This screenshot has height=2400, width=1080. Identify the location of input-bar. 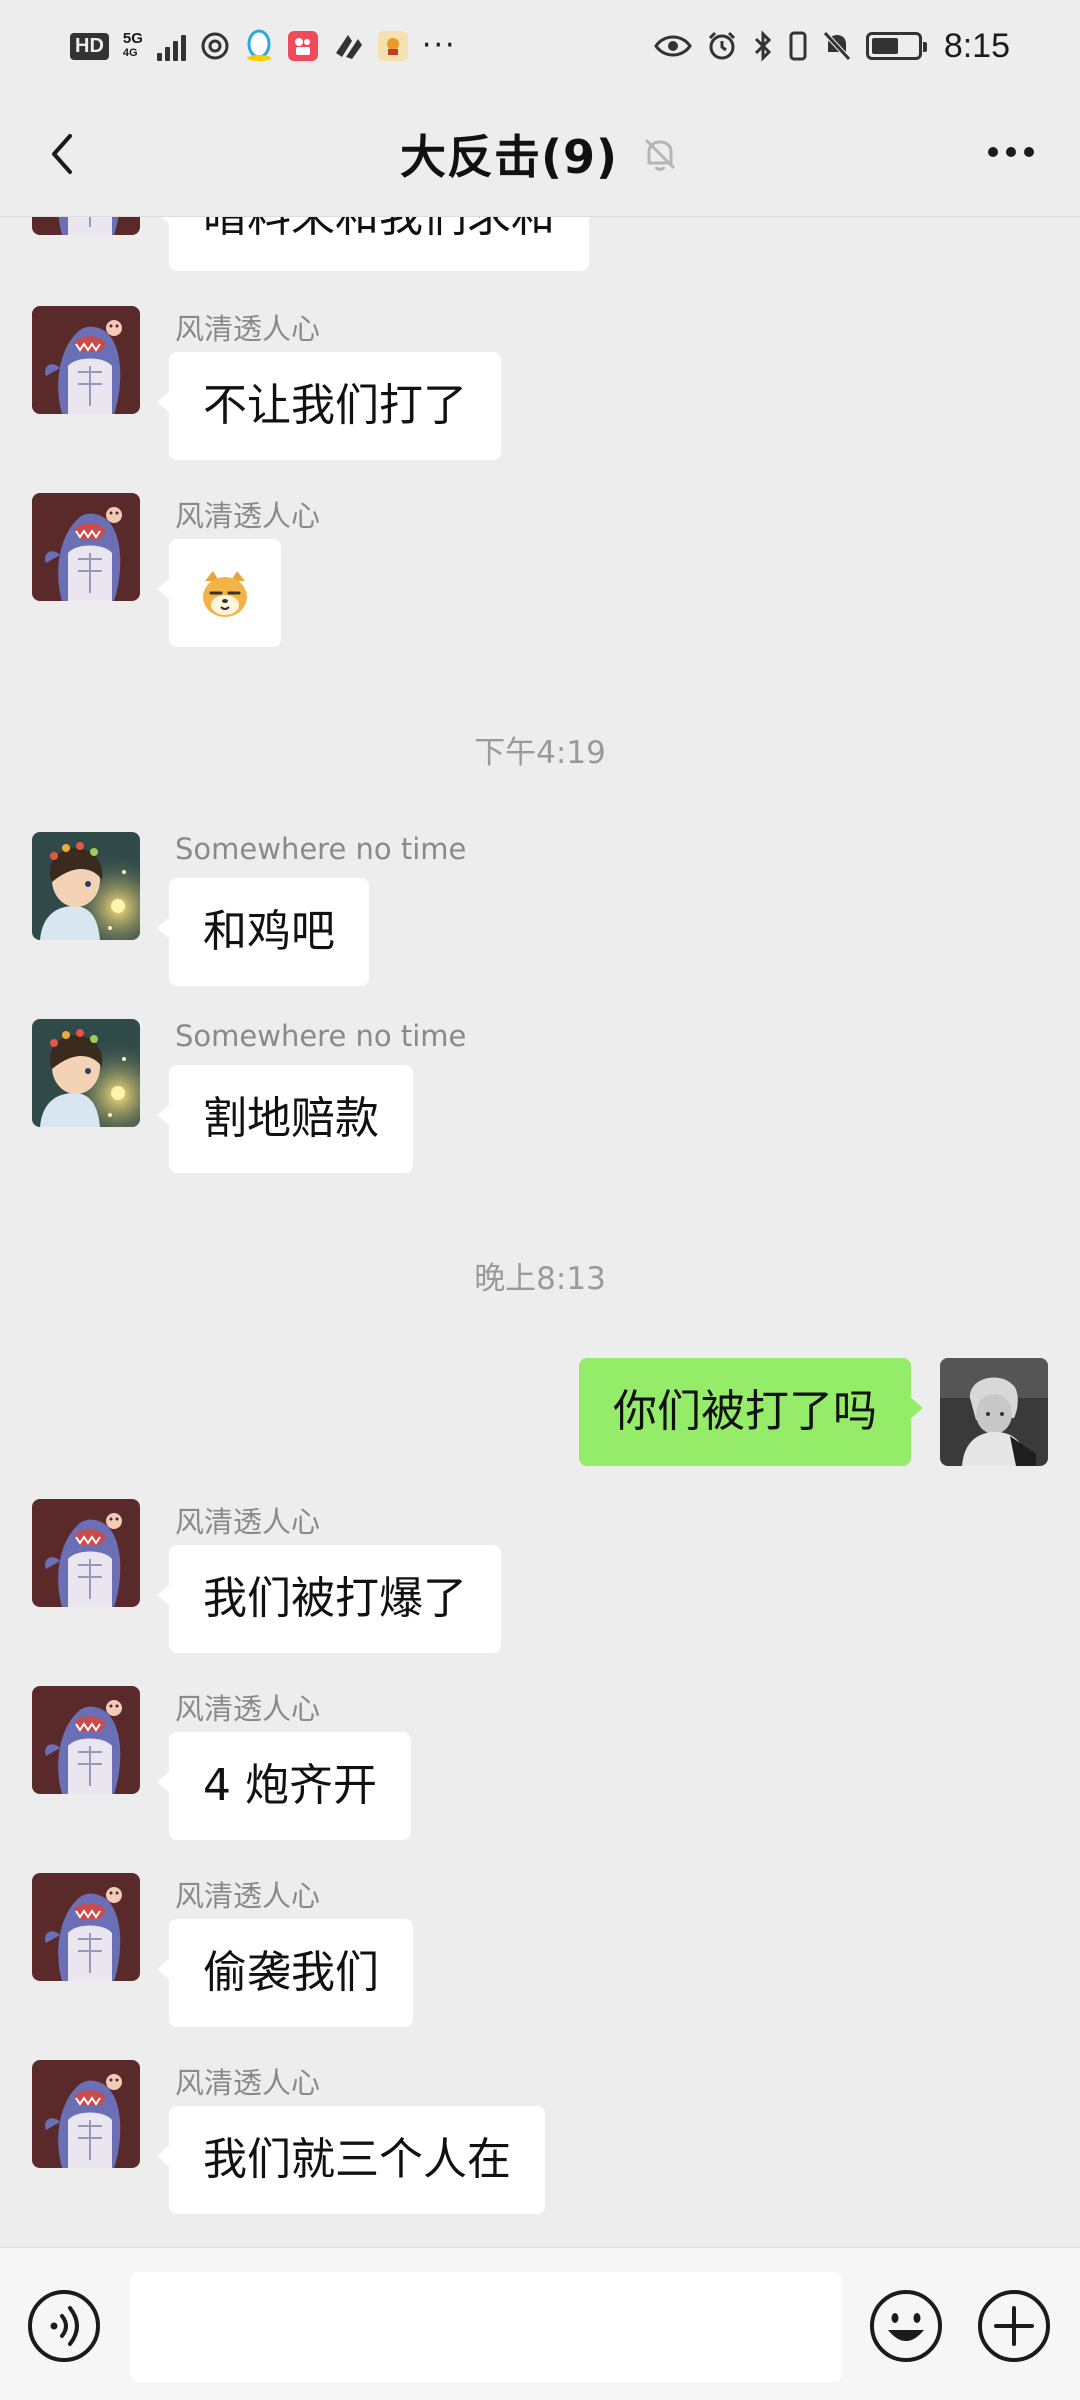
(540, 2323).